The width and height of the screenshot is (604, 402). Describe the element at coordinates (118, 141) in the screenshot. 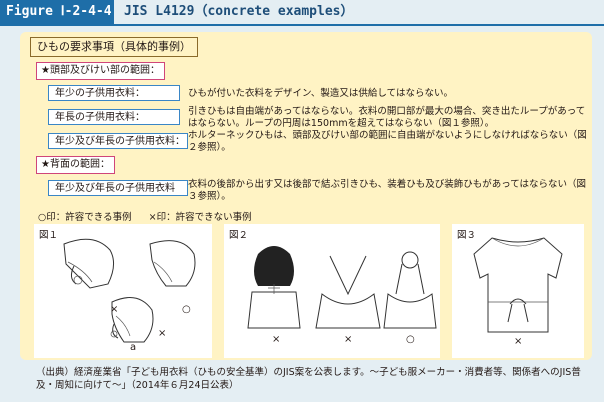

I see `age-label-both: 年少及び年長の子供用衣料：` at that location.